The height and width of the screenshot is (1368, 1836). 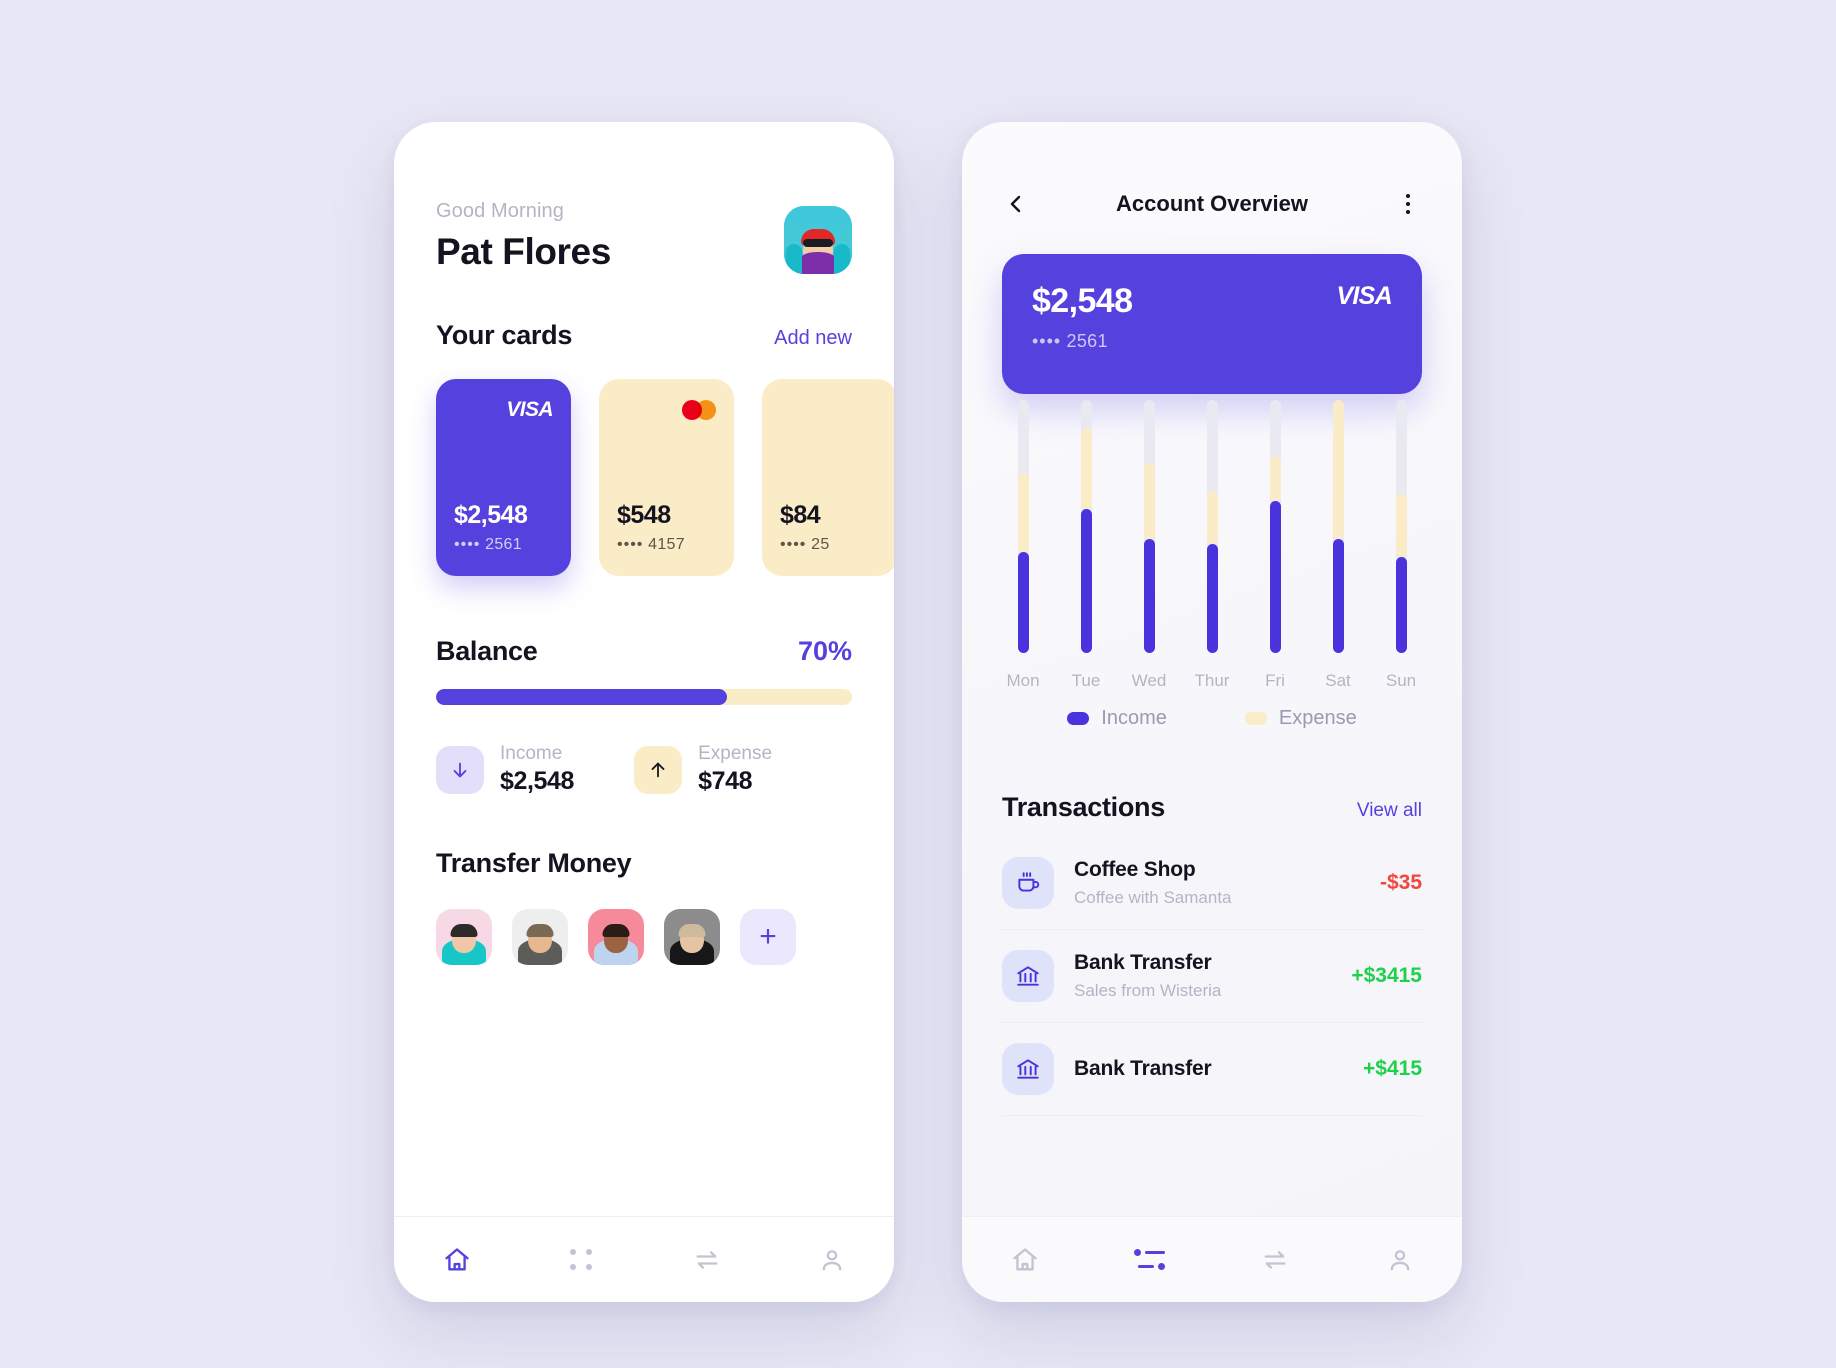 What do you see at coordinates (644, 863) in the screenshot?
I see `transfer-header: Transfer Money` at bounding box center [644, 863].